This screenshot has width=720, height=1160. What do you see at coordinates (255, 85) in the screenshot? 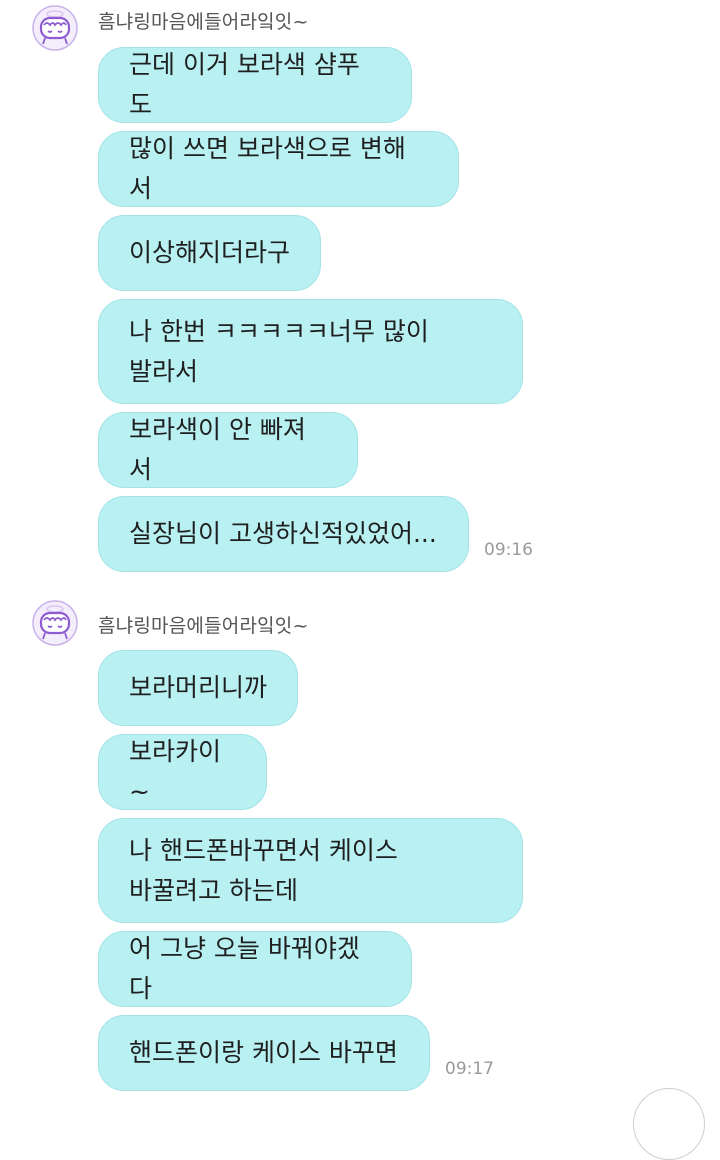
I see `message-bubble: 근데 이거 보라색 샴푸도` at bounding box center [255, 85].